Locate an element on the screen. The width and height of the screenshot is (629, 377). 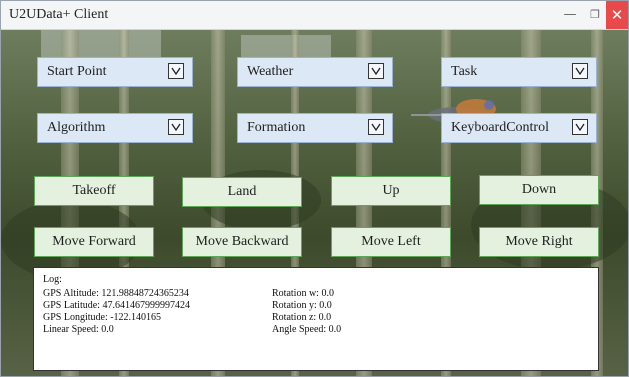
land-button: Land is located at coordinates (242, 192).